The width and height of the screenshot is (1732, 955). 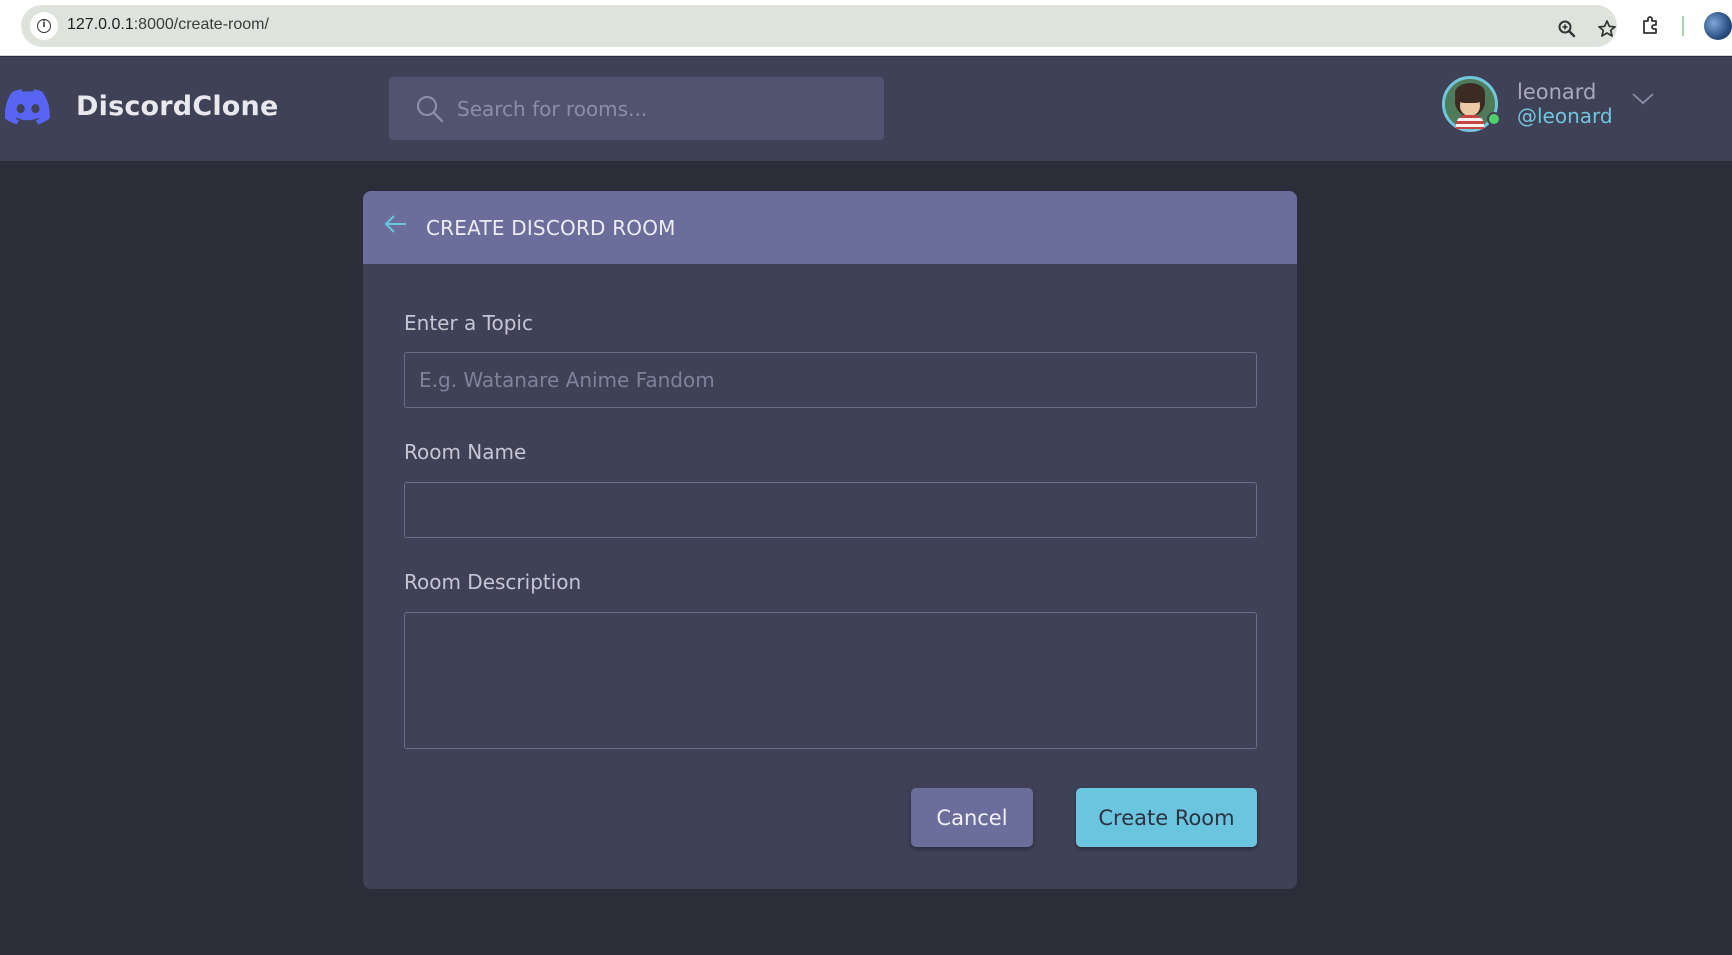 I want to click on create-room-button: Create Room, so click(x=1166, y=817).